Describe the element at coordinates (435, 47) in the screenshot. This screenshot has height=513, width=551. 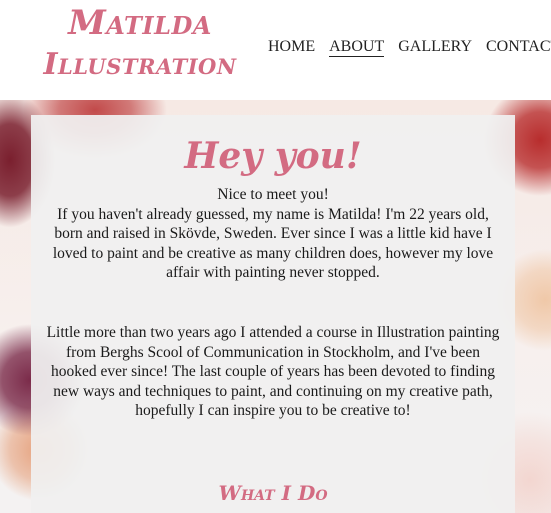
I see `nav-gallery-link: GALLERY` at that location.